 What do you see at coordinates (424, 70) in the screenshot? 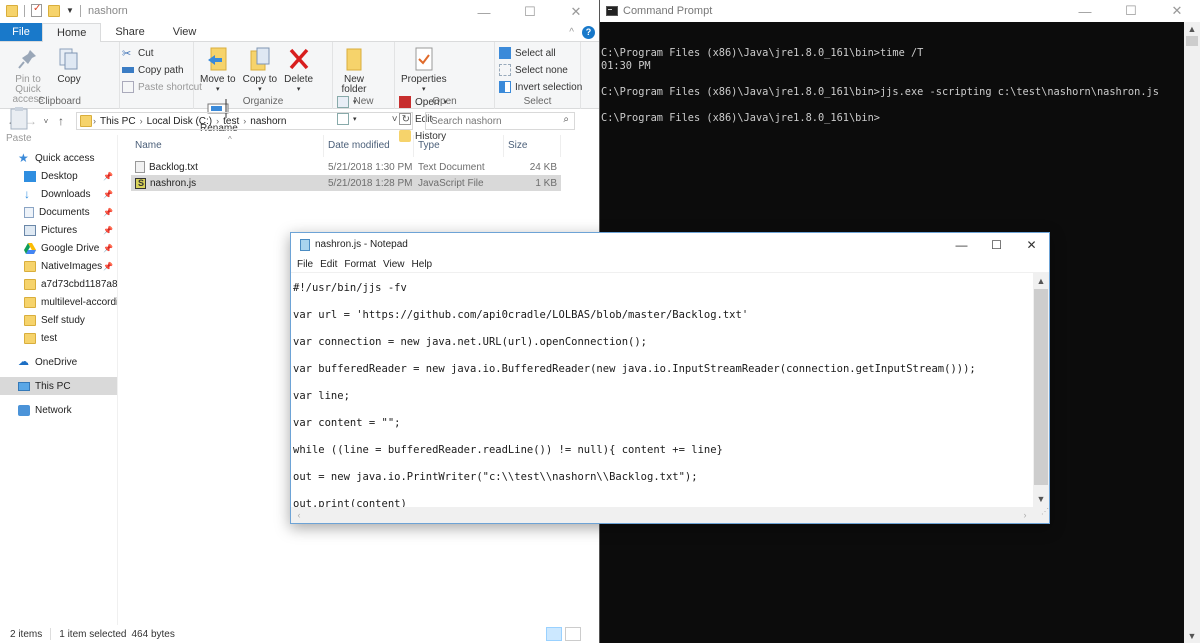
I see `properties-button: Properties ▾` at bounding box center [424, 70].